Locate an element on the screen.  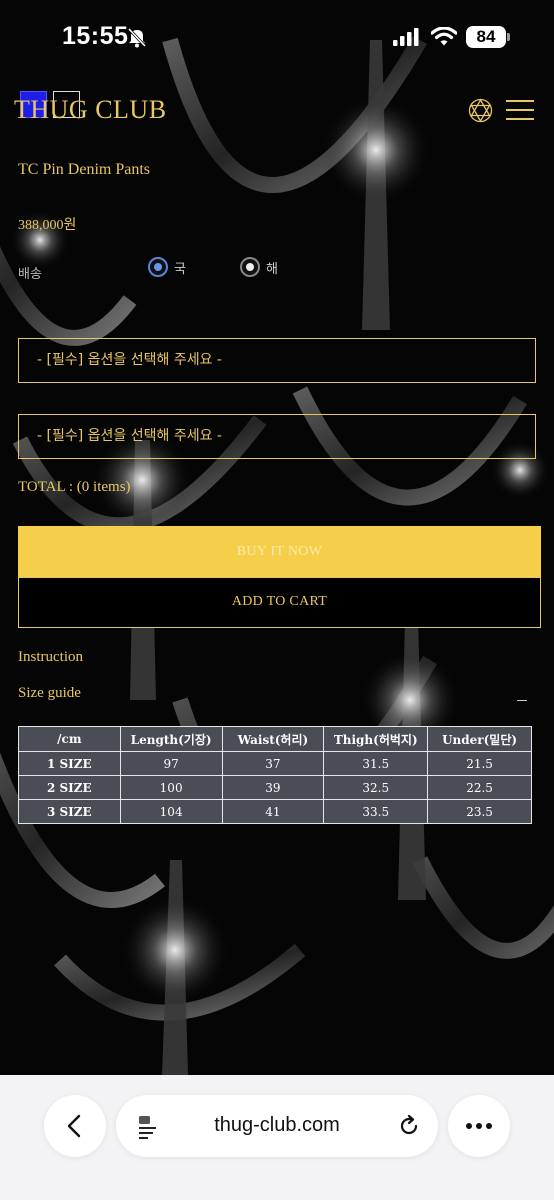
reload-icon is located at coordinates (409, 1126).